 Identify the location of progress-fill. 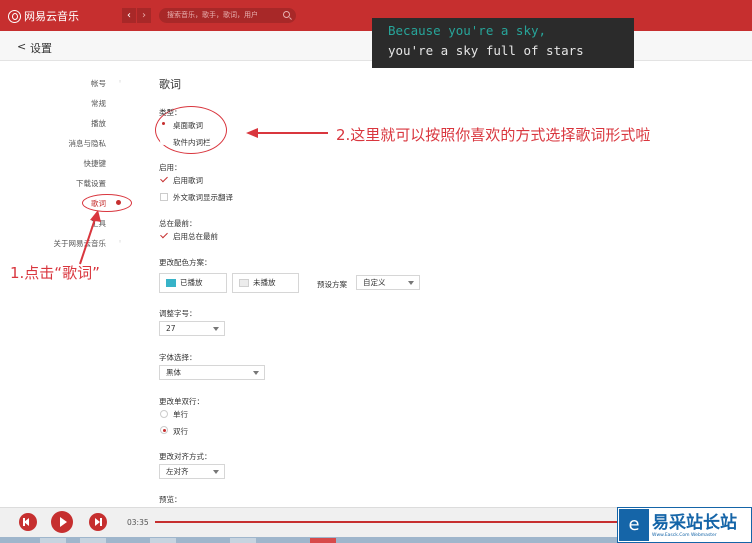
(388, 522).